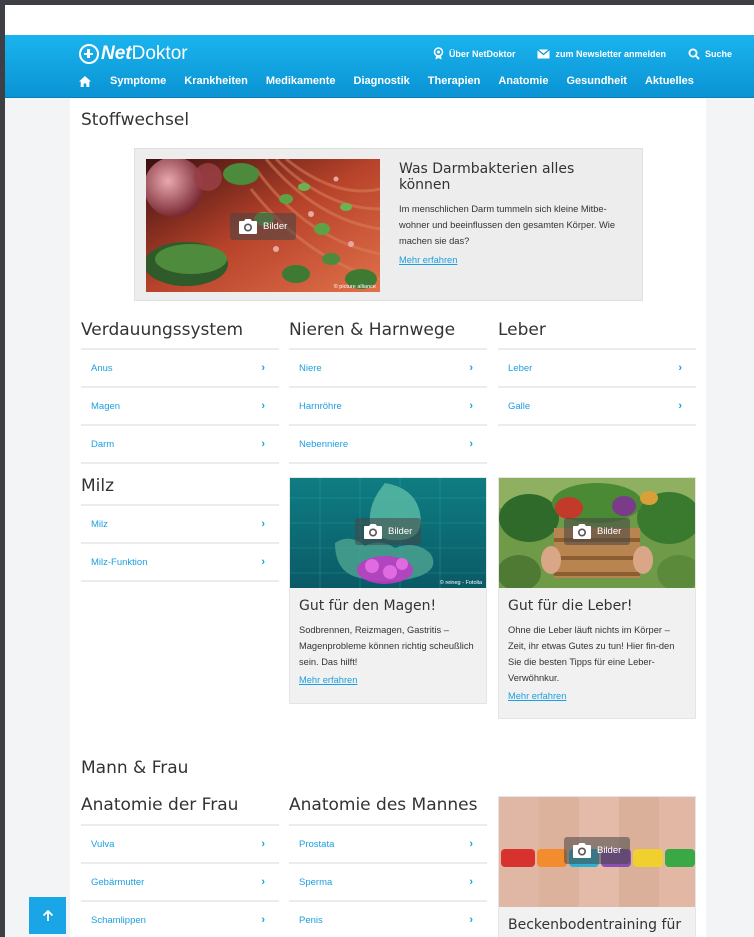 This screenshot has width=754, height=937. Describe the element at coordinates (388, 369) in the screenshot. I see `list-item-niere: Niere ›` at that location.